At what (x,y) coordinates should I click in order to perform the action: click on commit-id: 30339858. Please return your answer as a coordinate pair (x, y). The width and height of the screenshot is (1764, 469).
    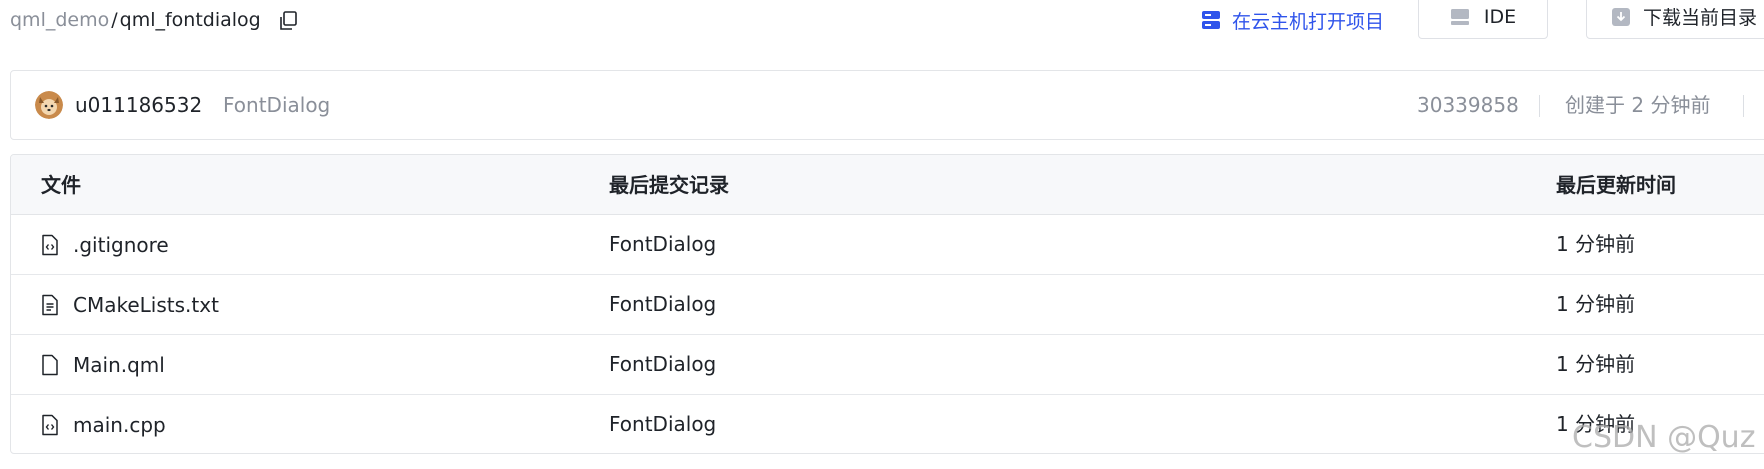
    Looking at the image, I should click on (1468, 105).